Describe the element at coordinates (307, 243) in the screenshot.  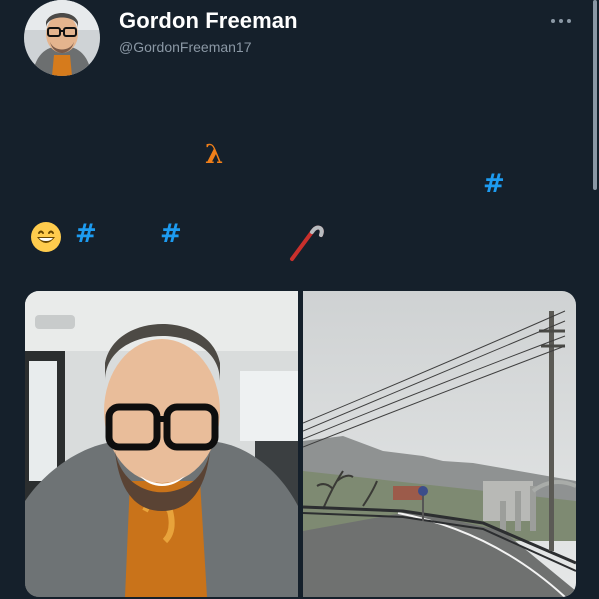
I see `crowbar-icon` at that location.